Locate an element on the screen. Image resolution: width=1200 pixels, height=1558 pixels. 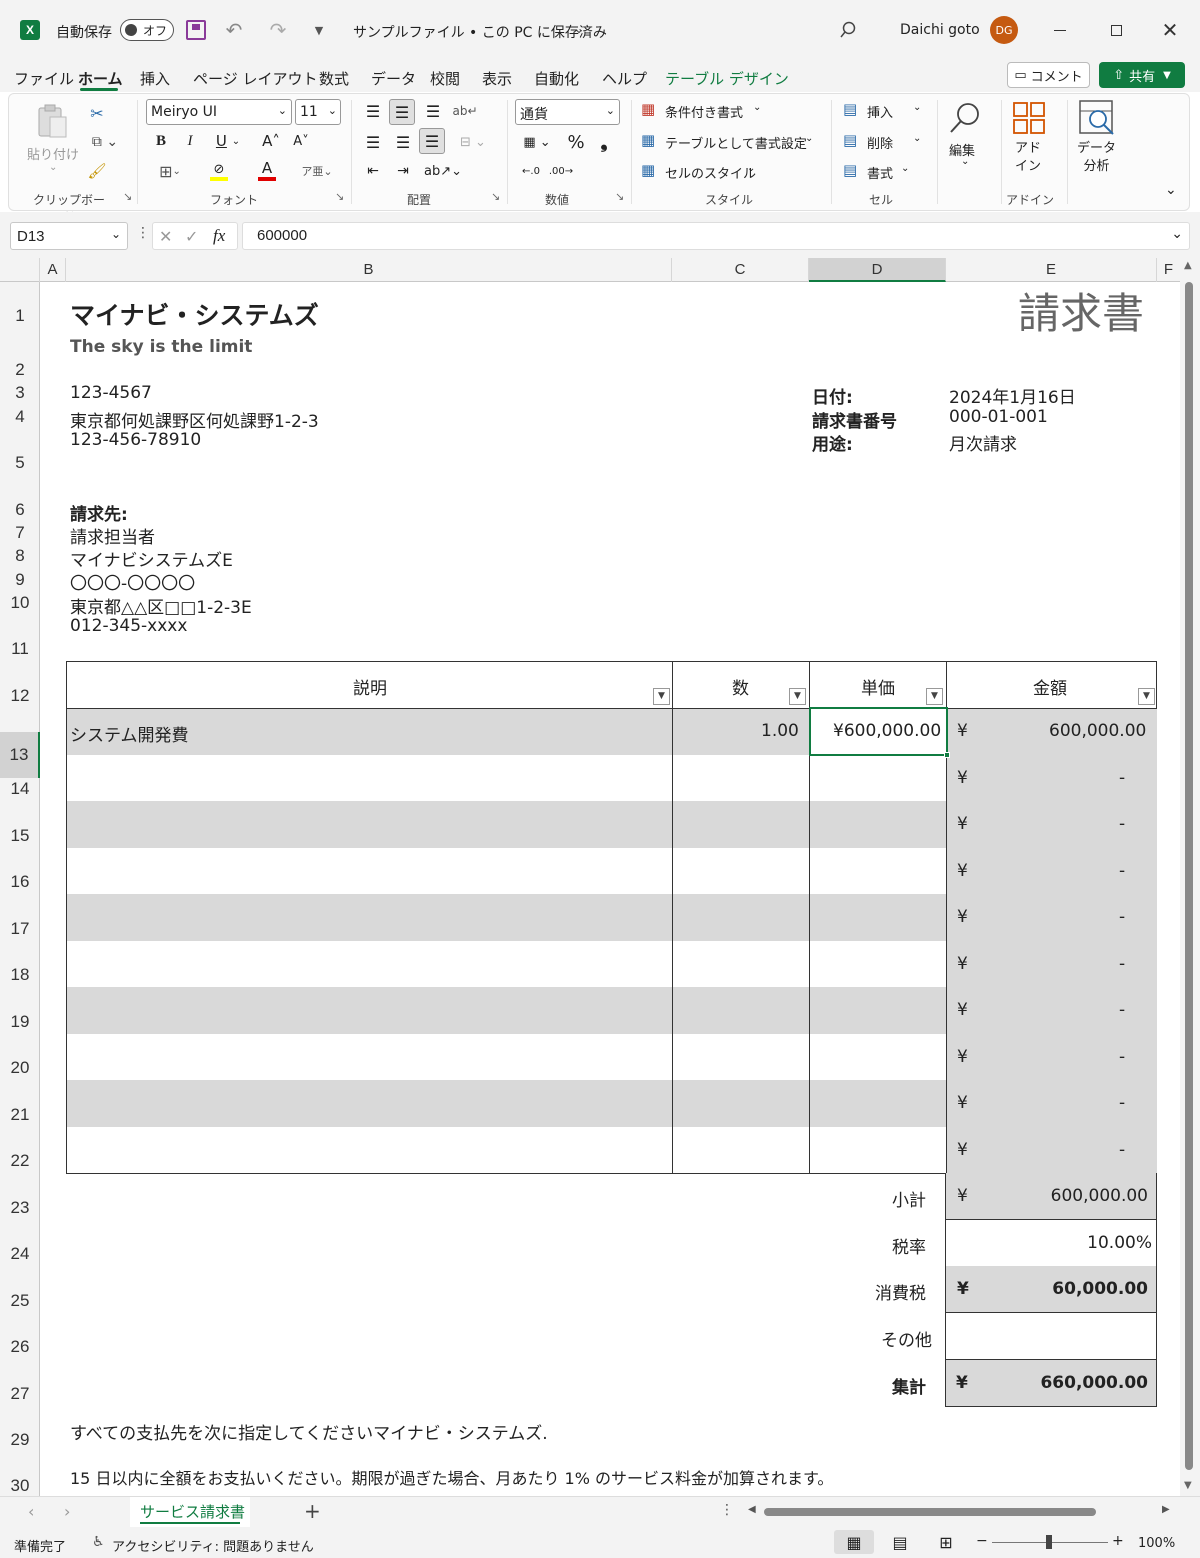
cut-icon: ✂ is located at coordinates (97, 113).